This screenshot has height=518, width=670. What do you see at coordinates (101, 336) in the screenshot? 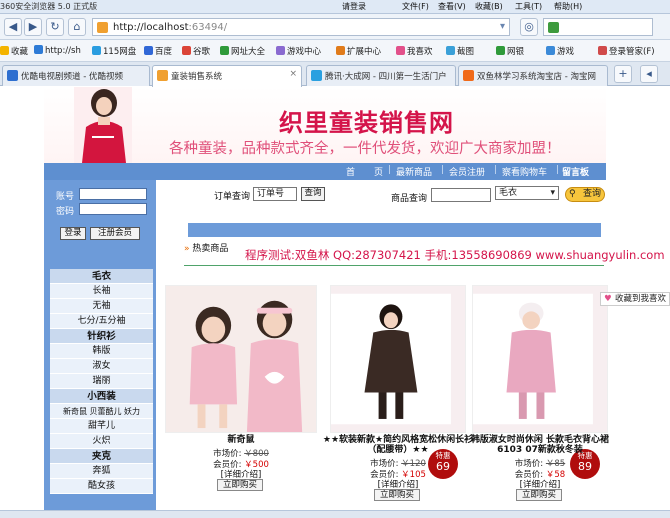
I see `category-head-knit: 针织衫` at bounding box center [101, 336].